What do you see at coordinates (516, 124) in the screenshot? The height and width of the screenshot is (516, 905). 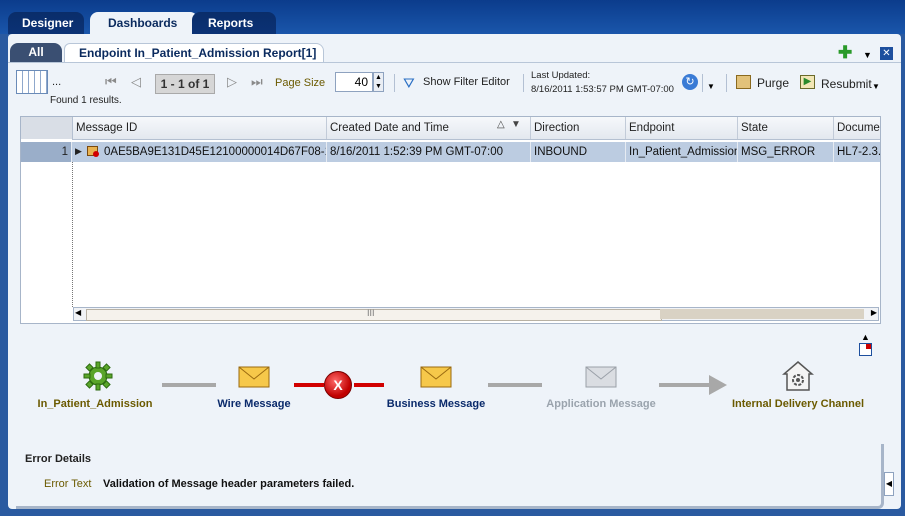 I see `sort-descending-icon: ▼` at bounding box center [516, 124].